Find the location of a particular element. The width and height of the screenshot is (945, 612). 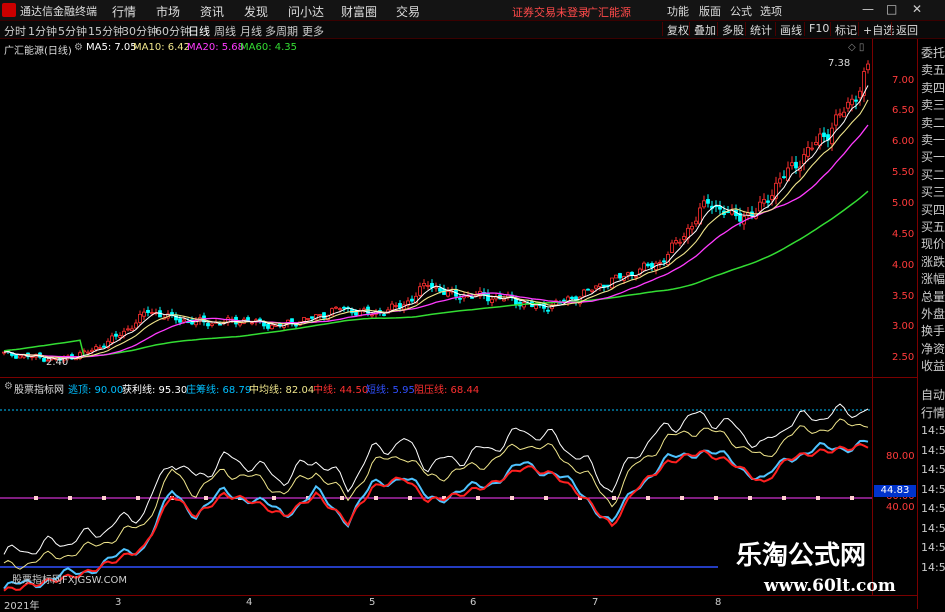

menu-layout: 版面 is located at coordinates (710, 11).